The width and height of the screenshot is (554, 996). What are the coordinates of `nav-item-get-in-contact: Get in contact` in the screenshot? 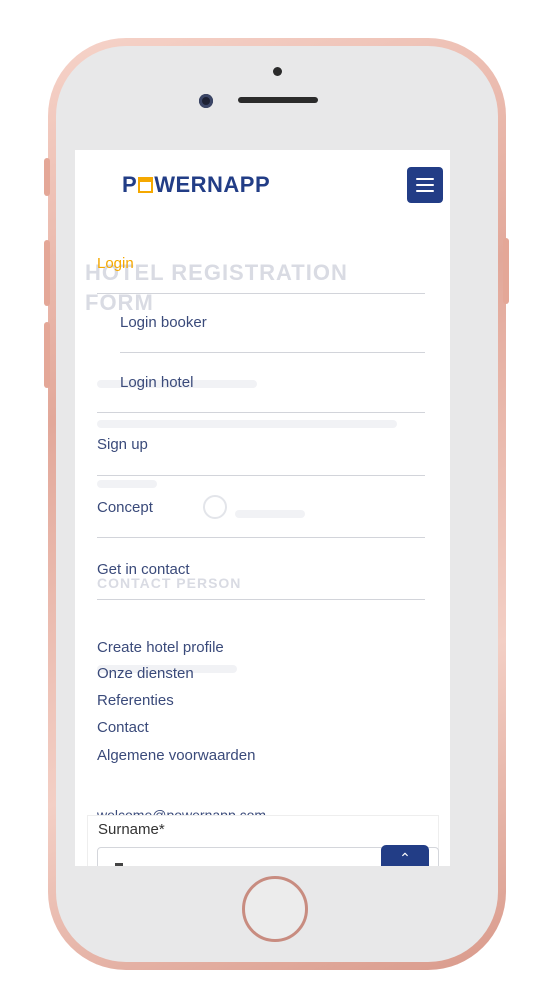 It's located at (261, 569).